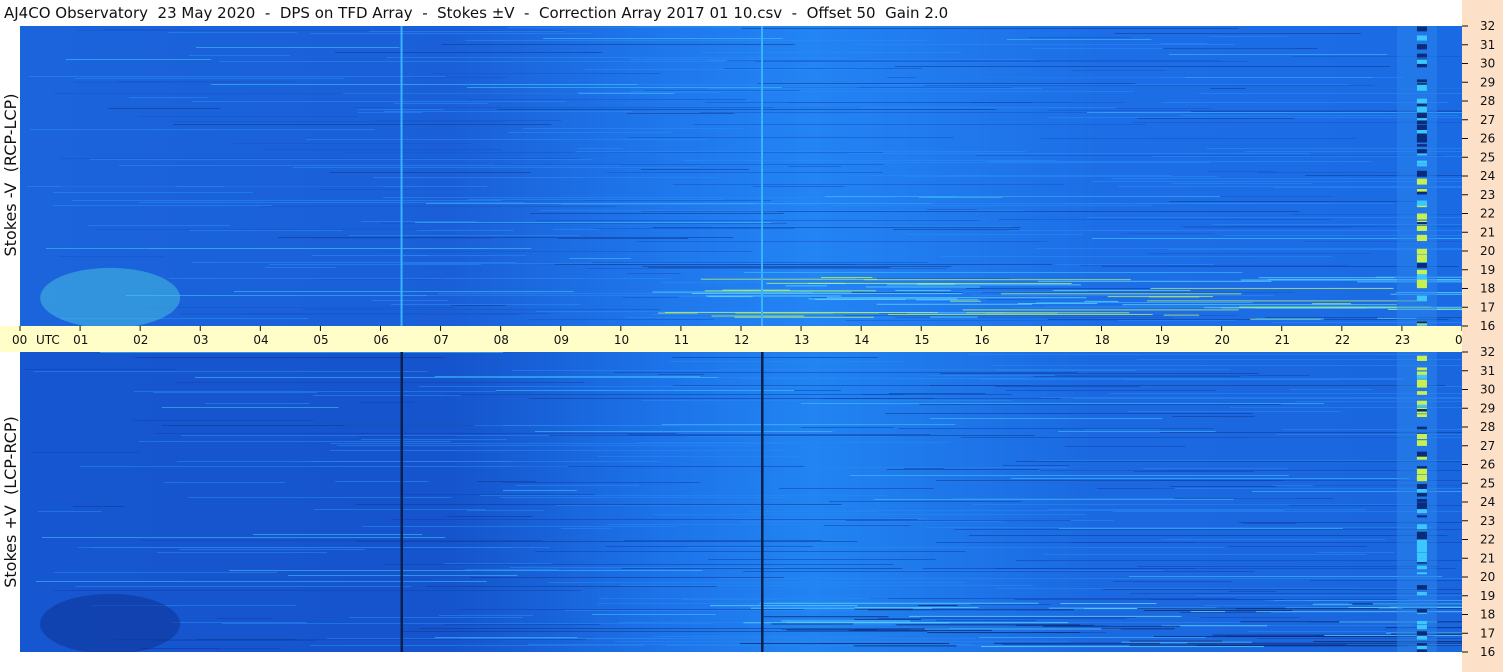 Image resolution: width=1503 pixels, height=672 pixels. I want to click on time-tick-label: 13, so click(801, 340).